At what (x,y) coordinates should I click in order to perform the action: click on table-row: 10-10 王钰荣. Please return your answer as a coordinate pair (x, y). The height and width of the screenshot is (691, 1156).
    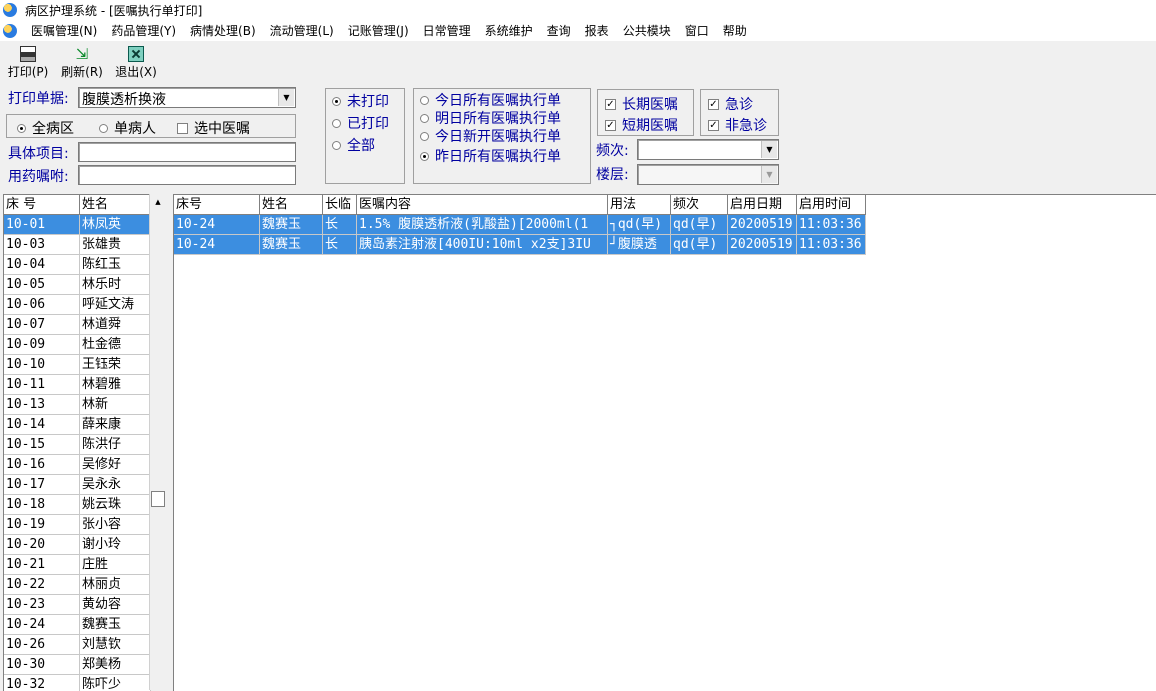
    Looking at the image, I should click on (77, 365).